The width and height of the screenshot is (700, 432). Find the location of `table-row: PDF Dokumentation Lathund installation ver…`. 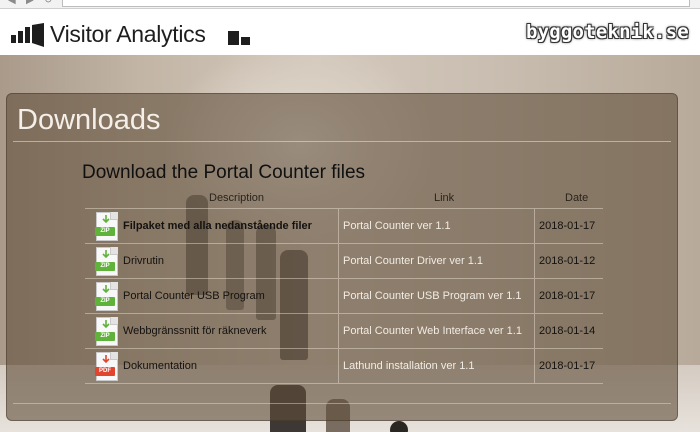

table-row: PDF Dokumentation Lathund installation ver… is located at coordinates (344, 366).